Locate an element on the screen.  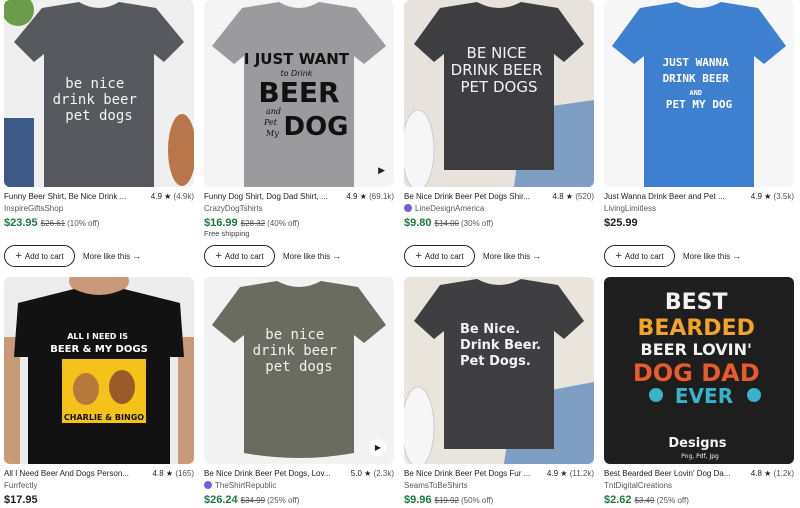
sale-price: $9.80 is located at coordinates (418, 223).